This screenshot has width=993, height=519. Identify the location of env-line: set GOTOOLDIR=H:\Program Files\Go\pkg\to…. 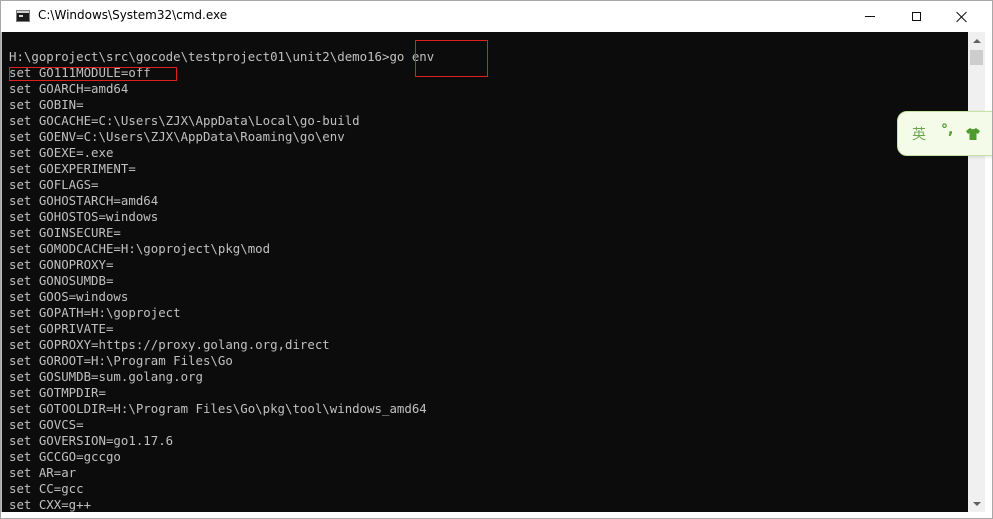
(218, 408).